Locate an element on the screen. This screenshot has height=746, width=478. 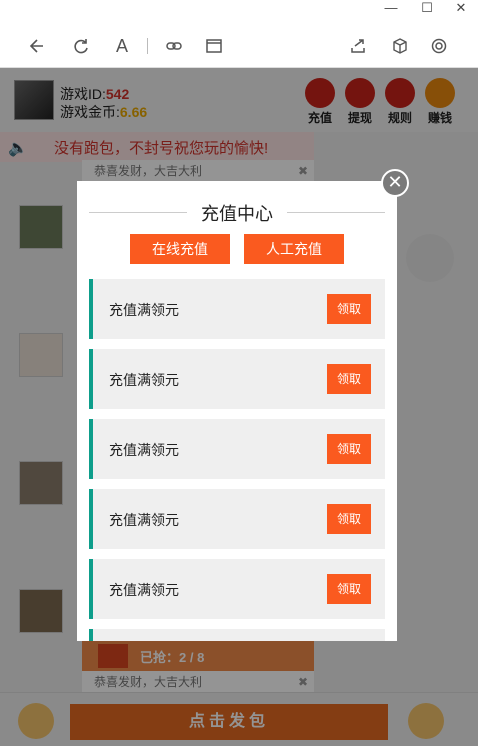
close-window-button: ✕ is located at coordinates (461, 9).